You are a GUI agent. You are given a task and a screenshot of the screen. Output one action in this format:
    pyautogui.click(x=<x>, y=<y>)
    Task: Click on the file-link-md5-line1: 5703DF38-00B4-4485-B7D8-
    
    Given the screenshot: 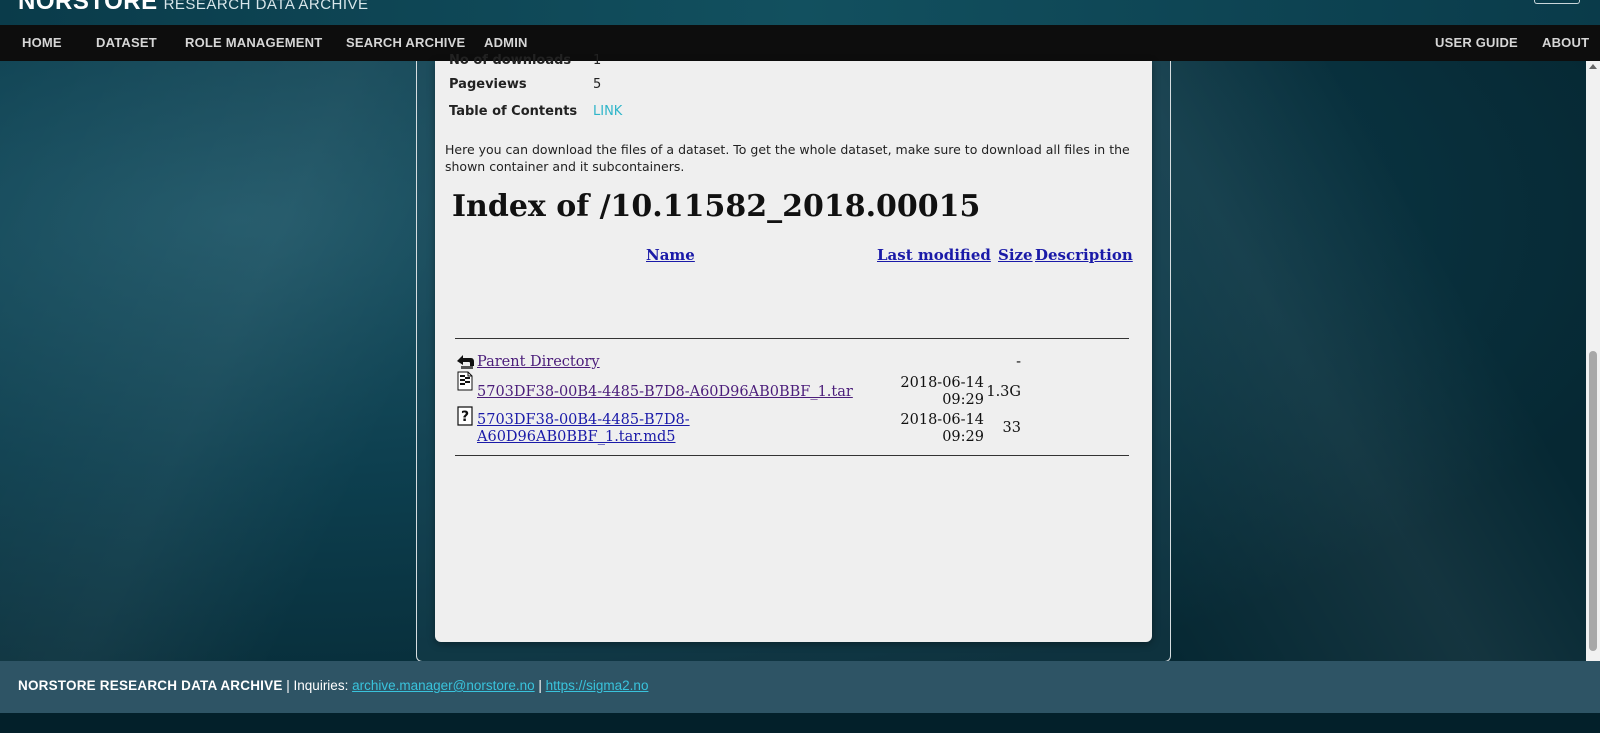 What is the action you would take?
    pyautogui.click(x=583, y=420)
    